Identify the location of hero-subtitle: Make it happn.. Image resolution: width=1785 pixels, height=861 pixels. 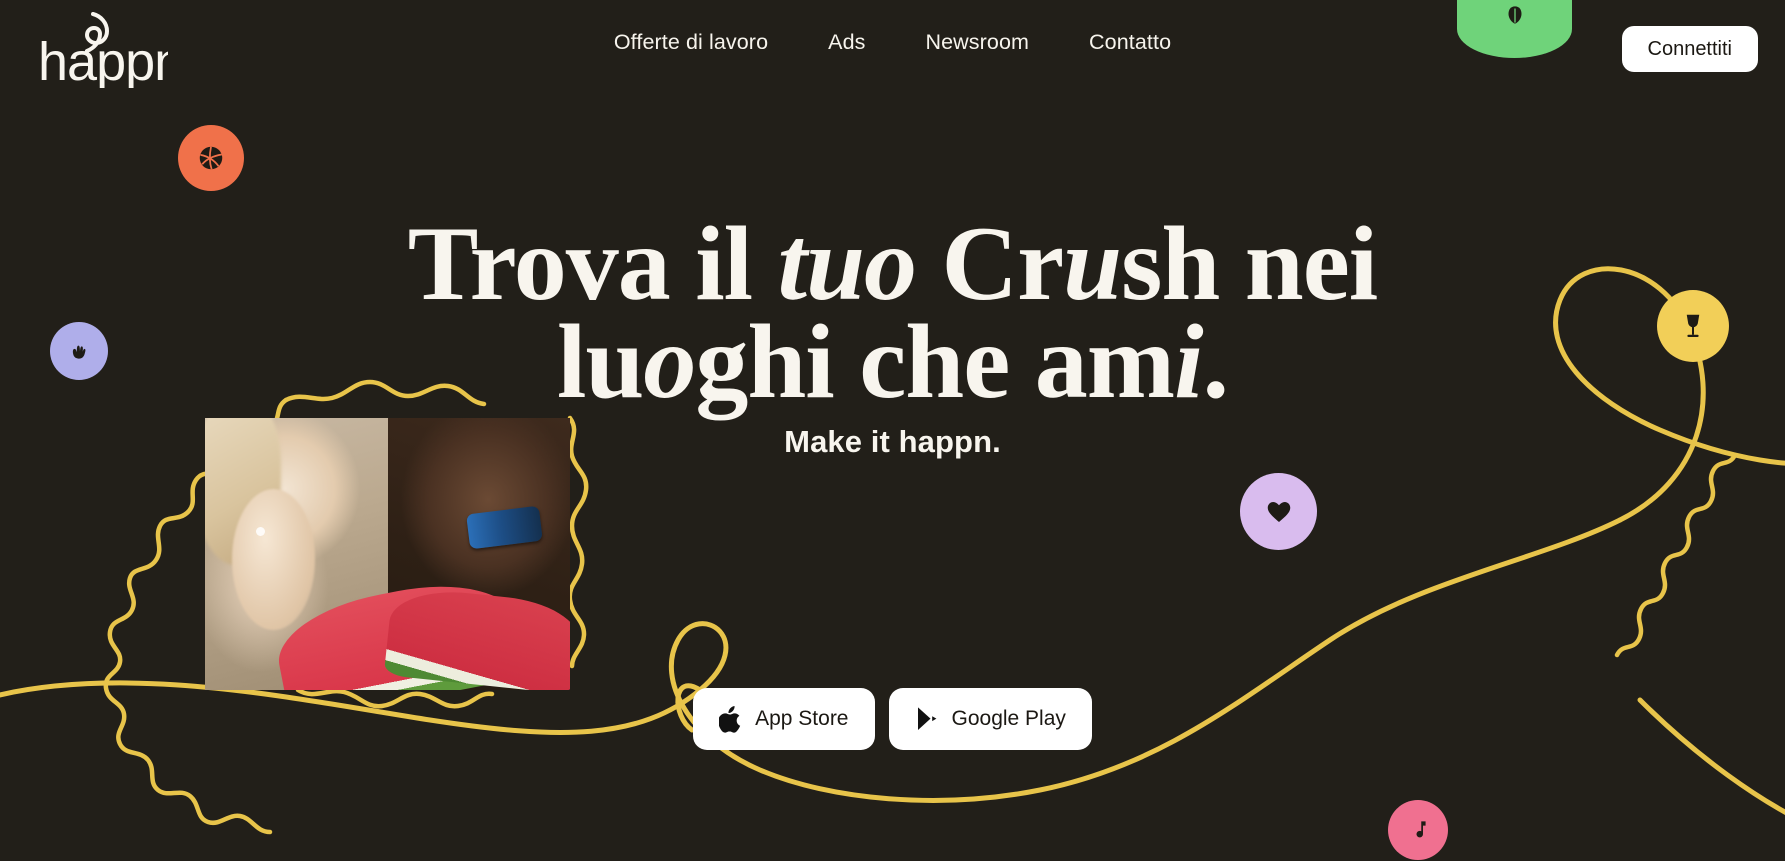
(892, 441).